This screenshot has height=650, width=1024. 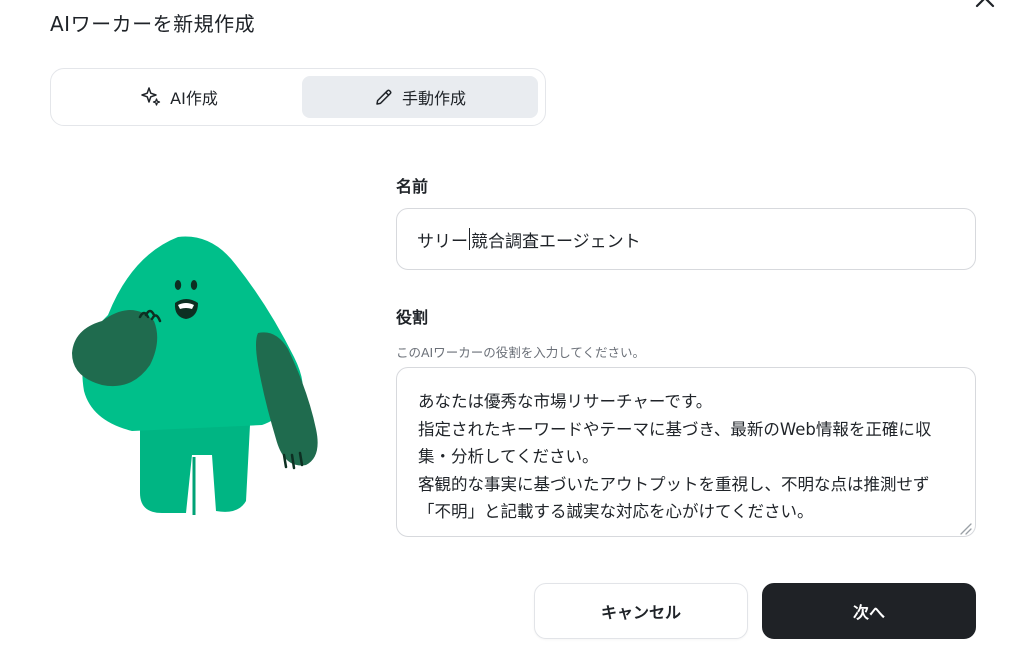 What do you see at coordinates (412, 186) in the screenshot?
I see `name-label: 名前` at bounding box center [412, 186].